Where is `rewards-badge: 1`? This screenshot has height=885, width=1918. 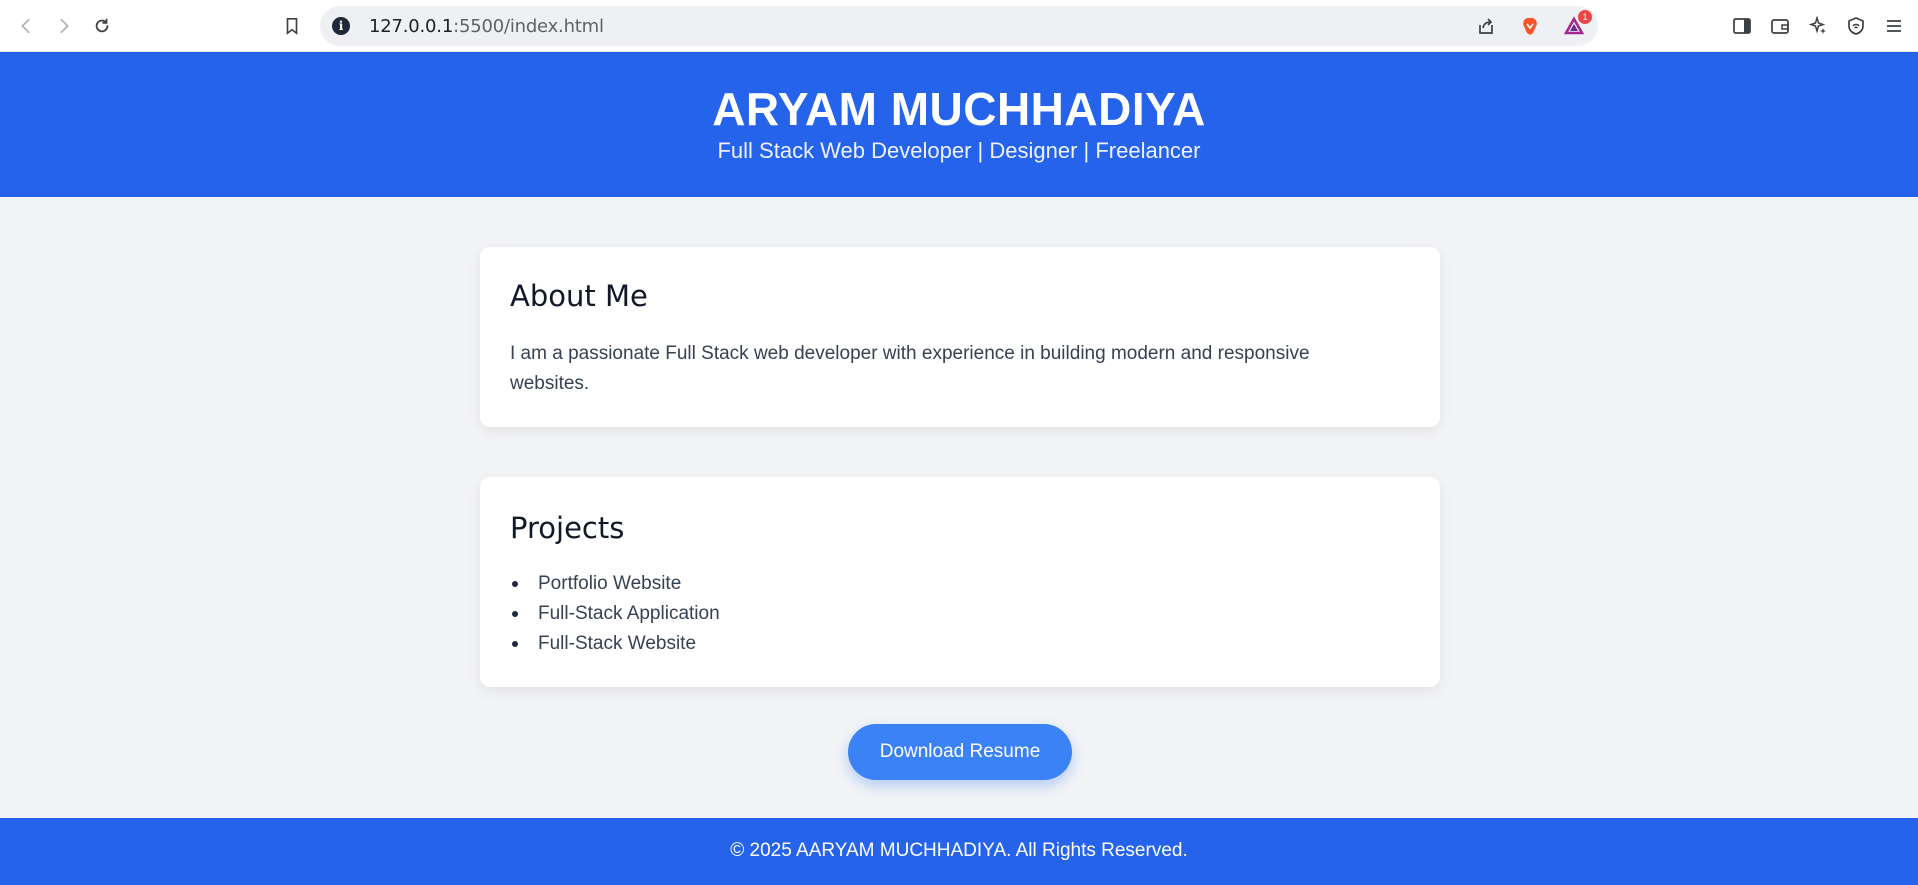
rewards-badge: 1 is located at coordinates (1585, 17).